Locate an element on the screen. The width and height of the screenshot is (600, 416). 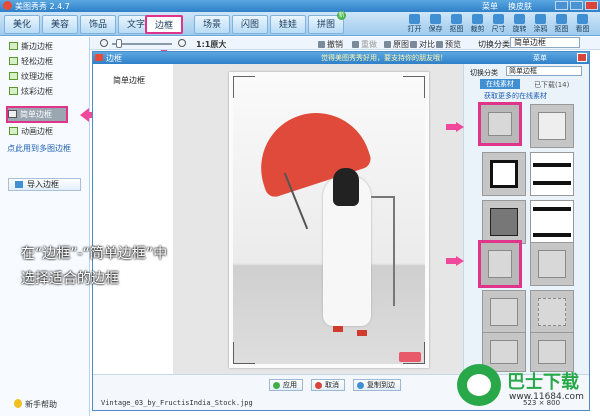
preview-button: 预览 is located at coordinates (448, 44).